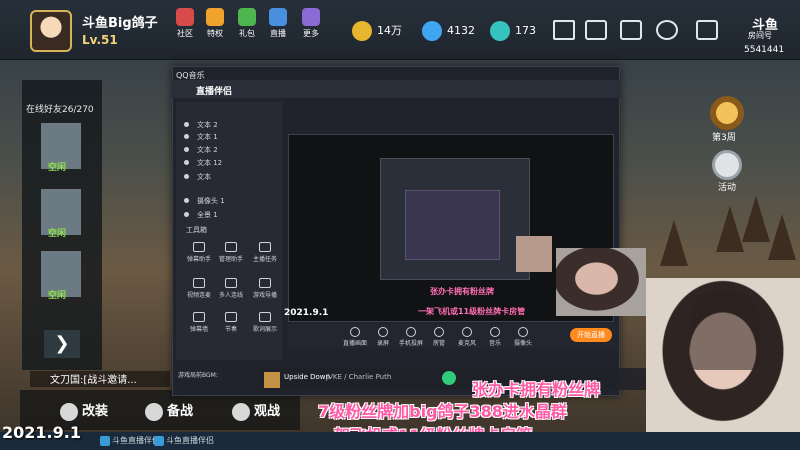  I want to click on toolbox-heading: 工具箱, so click(196, 230).